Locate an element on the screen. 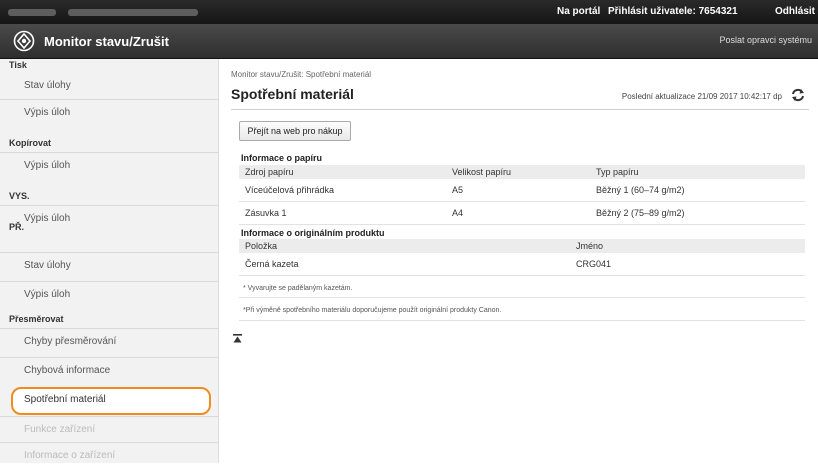 This screenshot has height=469, width=818. table-cell: CRG041 is located at coordinates (687, 264).